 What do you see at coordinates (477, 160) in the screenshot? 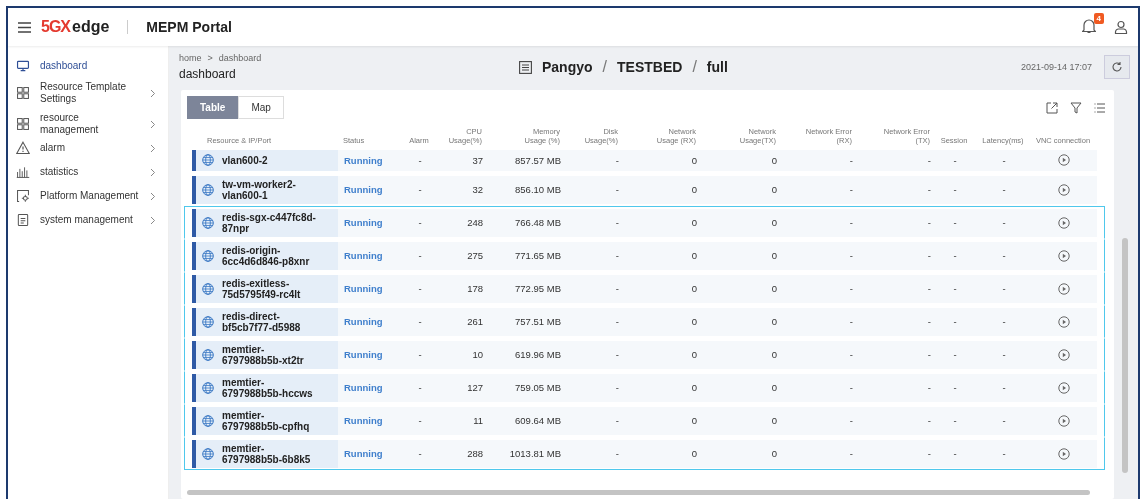
I see `cpu-cell-text: 37` at bounding box center [477, 160].